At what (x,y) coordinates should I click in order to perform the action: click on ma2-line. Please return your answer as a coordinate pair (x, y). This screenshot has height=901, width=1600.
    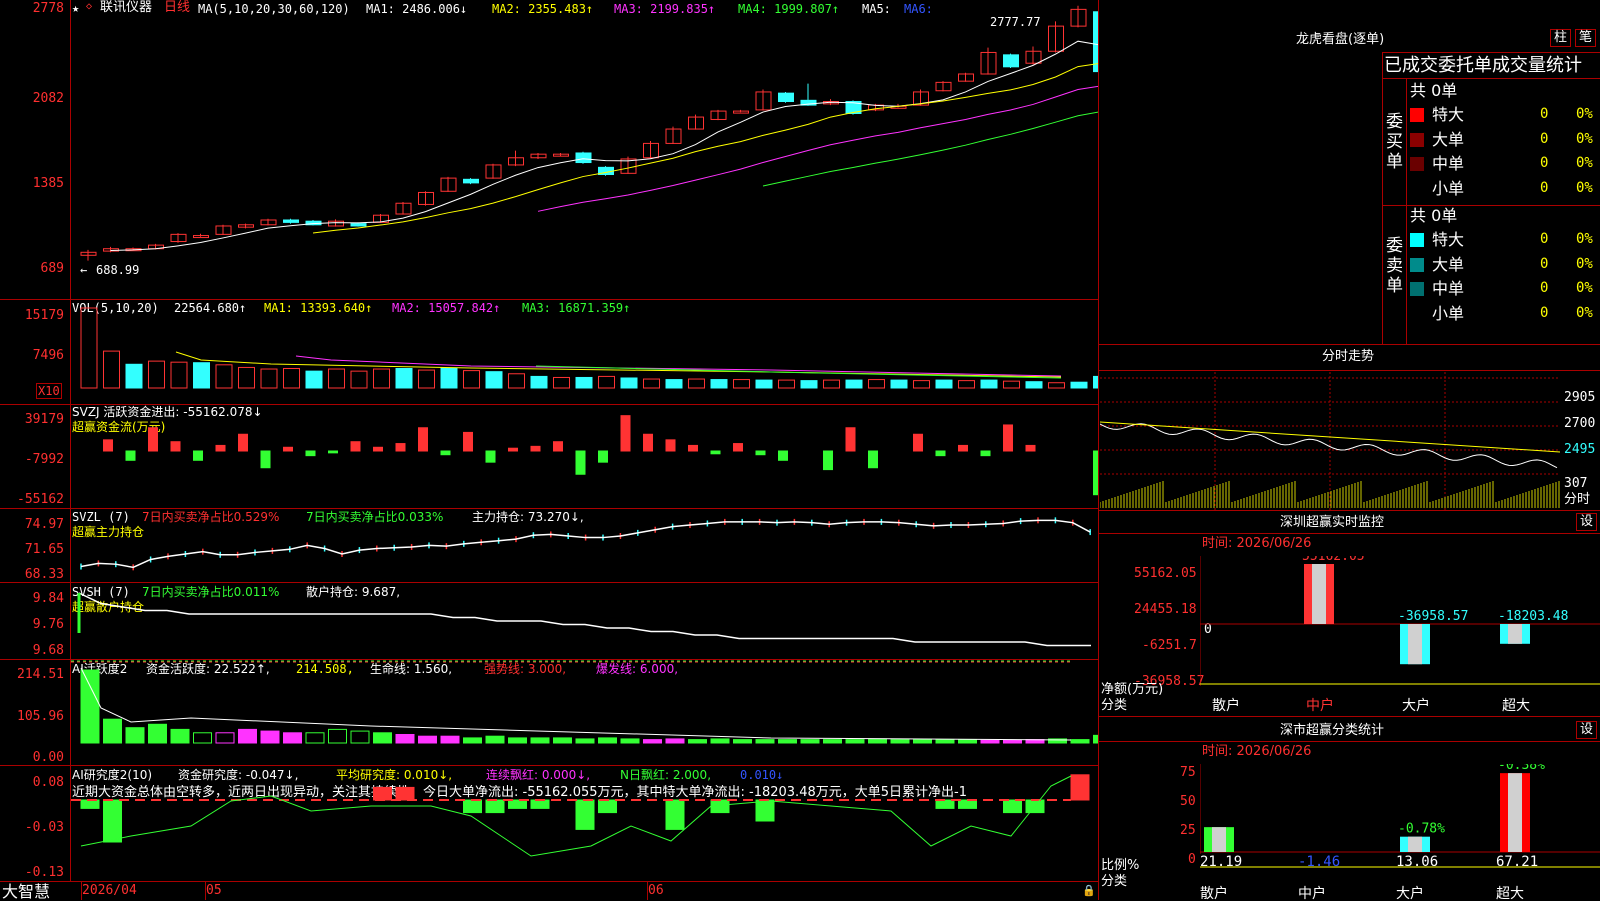
    Looking at the image, I should click on (705, 148).